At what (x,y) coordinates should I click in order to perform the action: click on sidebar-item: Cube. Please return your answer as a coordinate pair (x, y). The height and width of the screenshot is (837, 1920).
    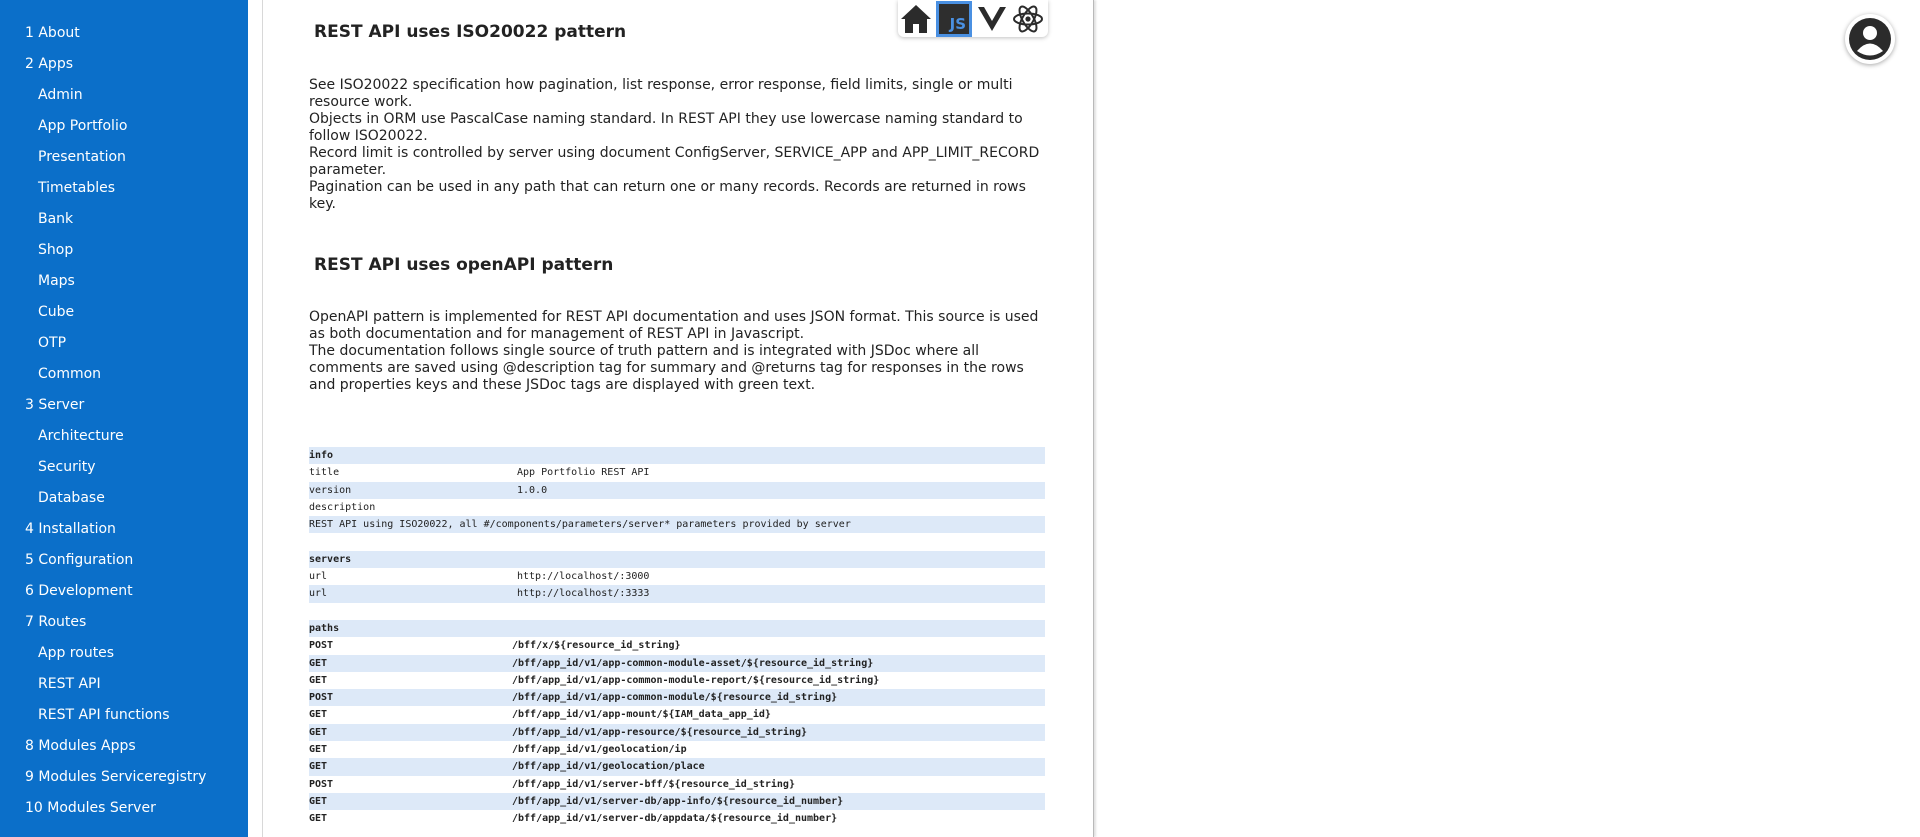
    Looking at the image, I should click on (56, 312).